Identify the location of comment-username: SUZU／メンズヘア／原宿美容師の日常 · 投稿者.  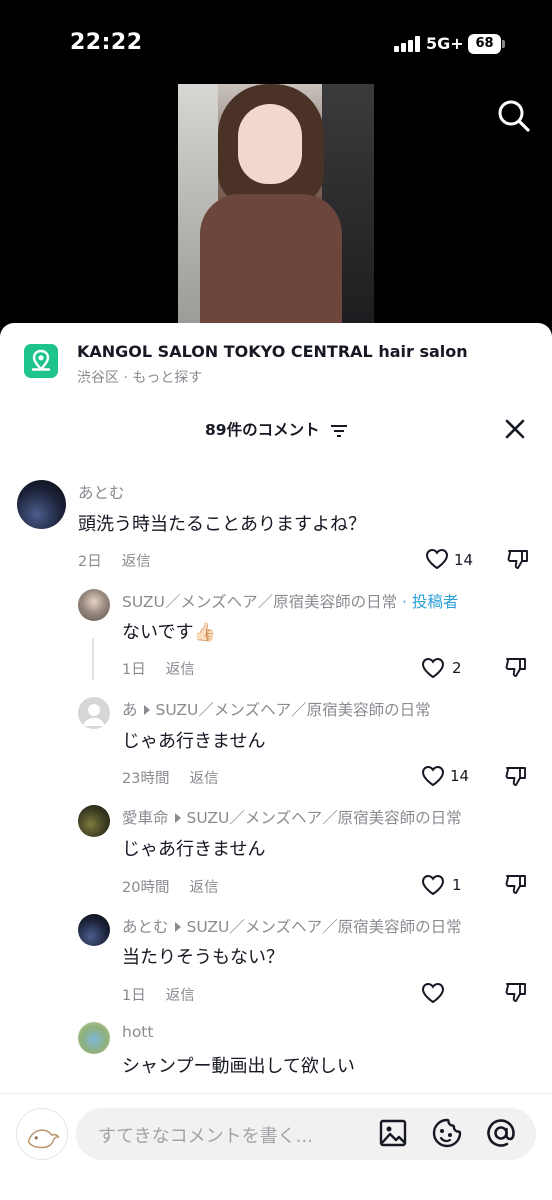
(290, 601).